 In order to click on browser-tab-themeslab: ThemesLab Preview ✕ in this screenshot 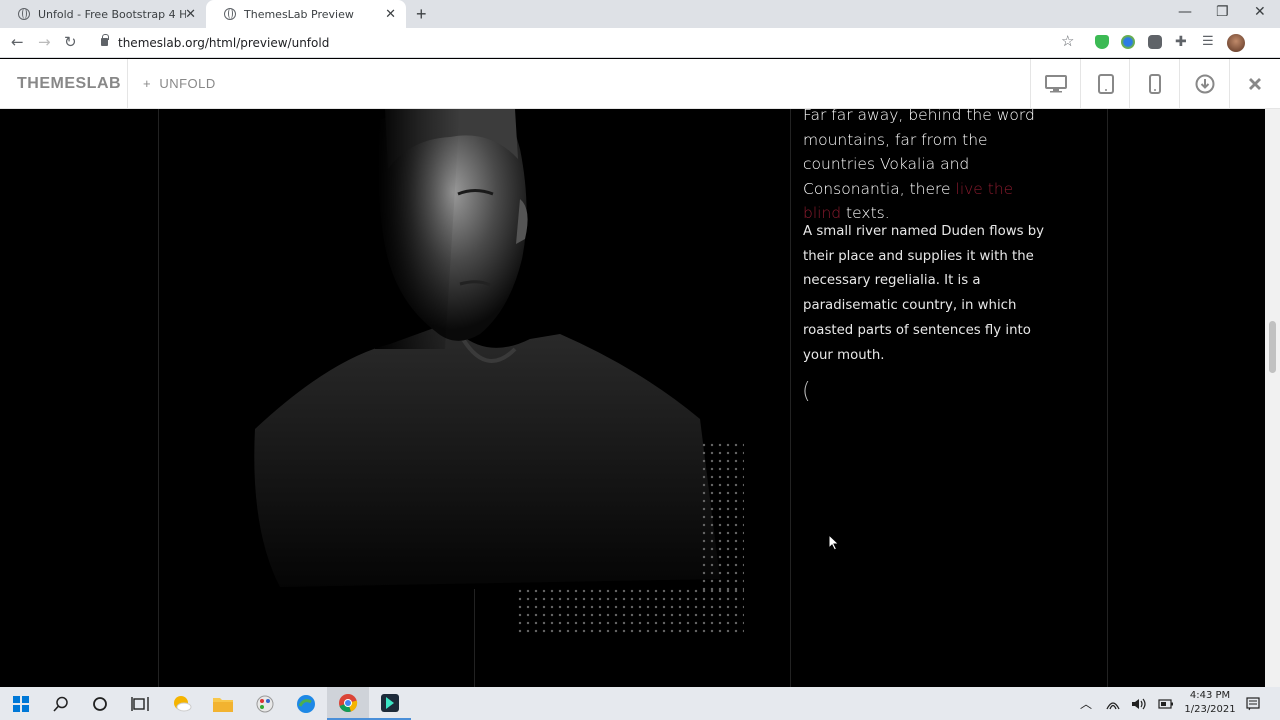, I will do `click(306, 14)`.